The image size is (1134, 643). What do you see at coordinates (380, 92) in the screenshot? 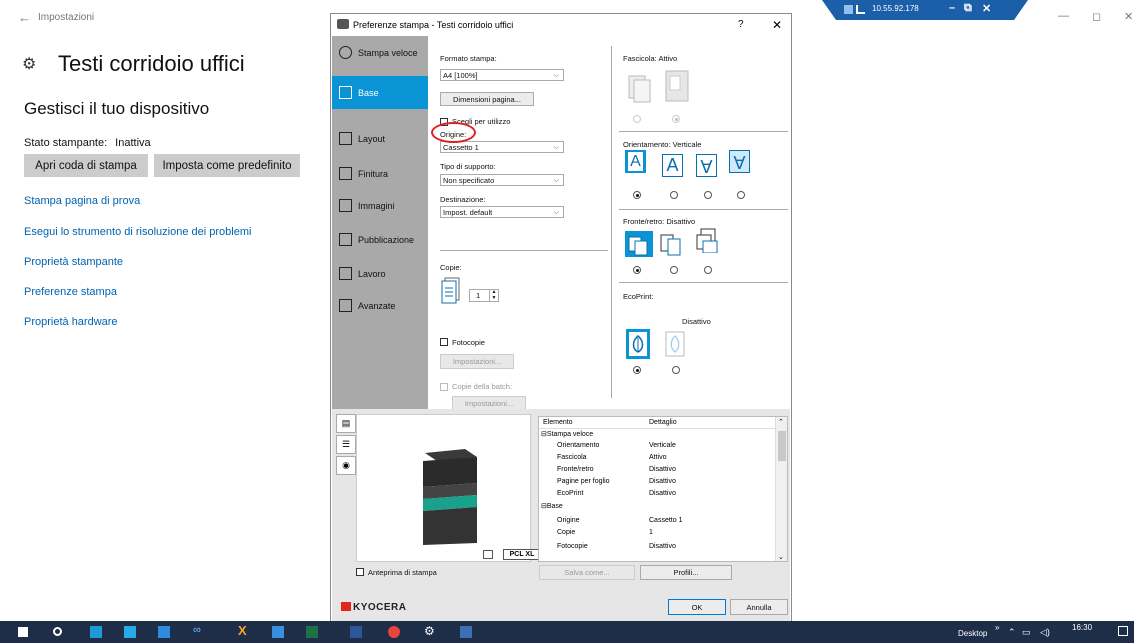
I see `nav-item-base: Base` at bounding box center [380, 92].